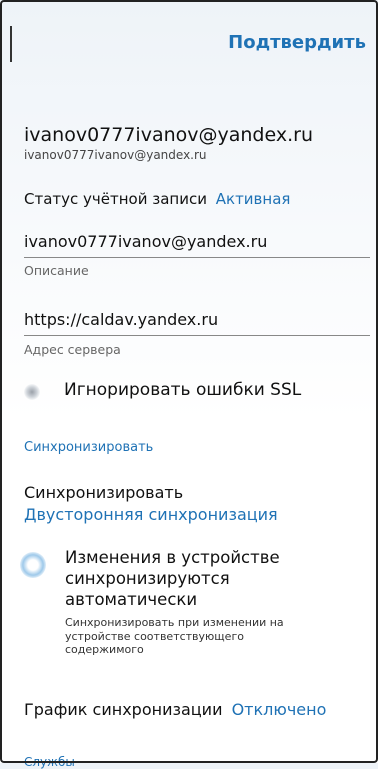 This screenshot has width=378, height=769. Describe the element at coordinates (297, 42) in the screenshot. I see `confirm-button: Подтвердить` at that location.